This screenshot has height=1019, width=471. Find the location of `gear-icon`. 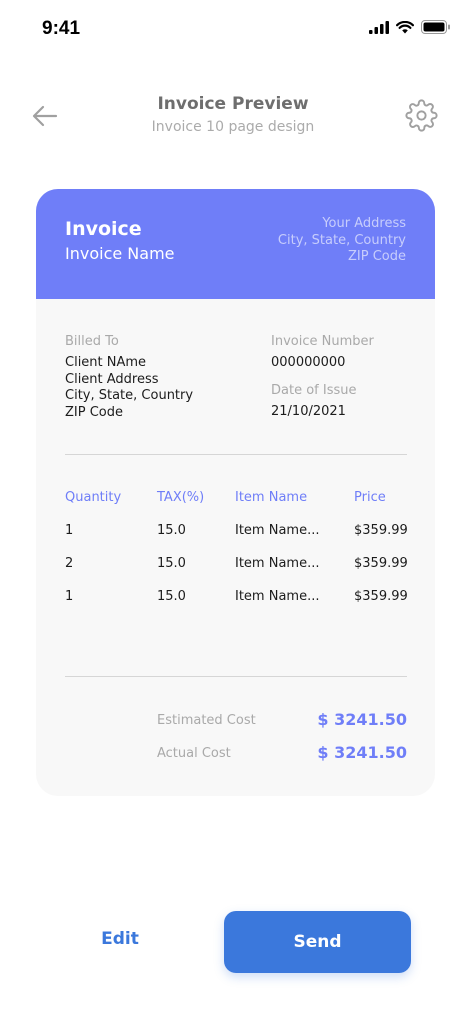

gear-icon is located at coordinates (421, 115).